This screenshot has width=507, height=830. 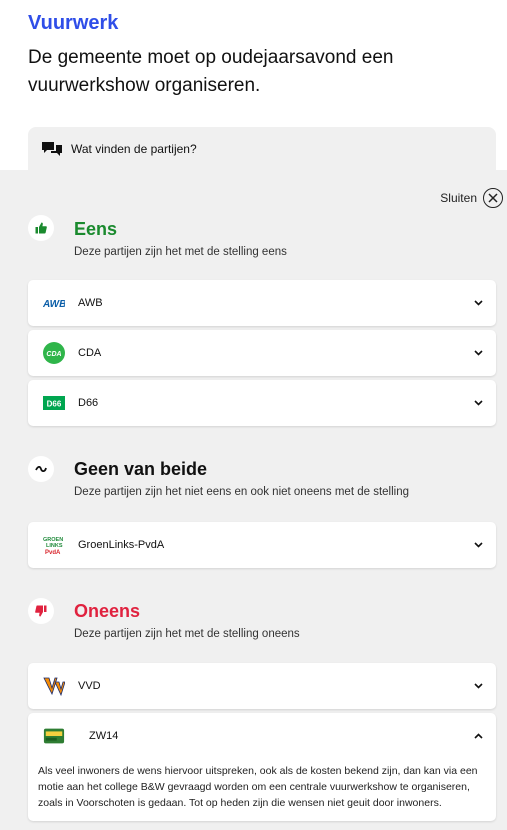 I want to click on tilde-icon, so click(x=41, y=469).